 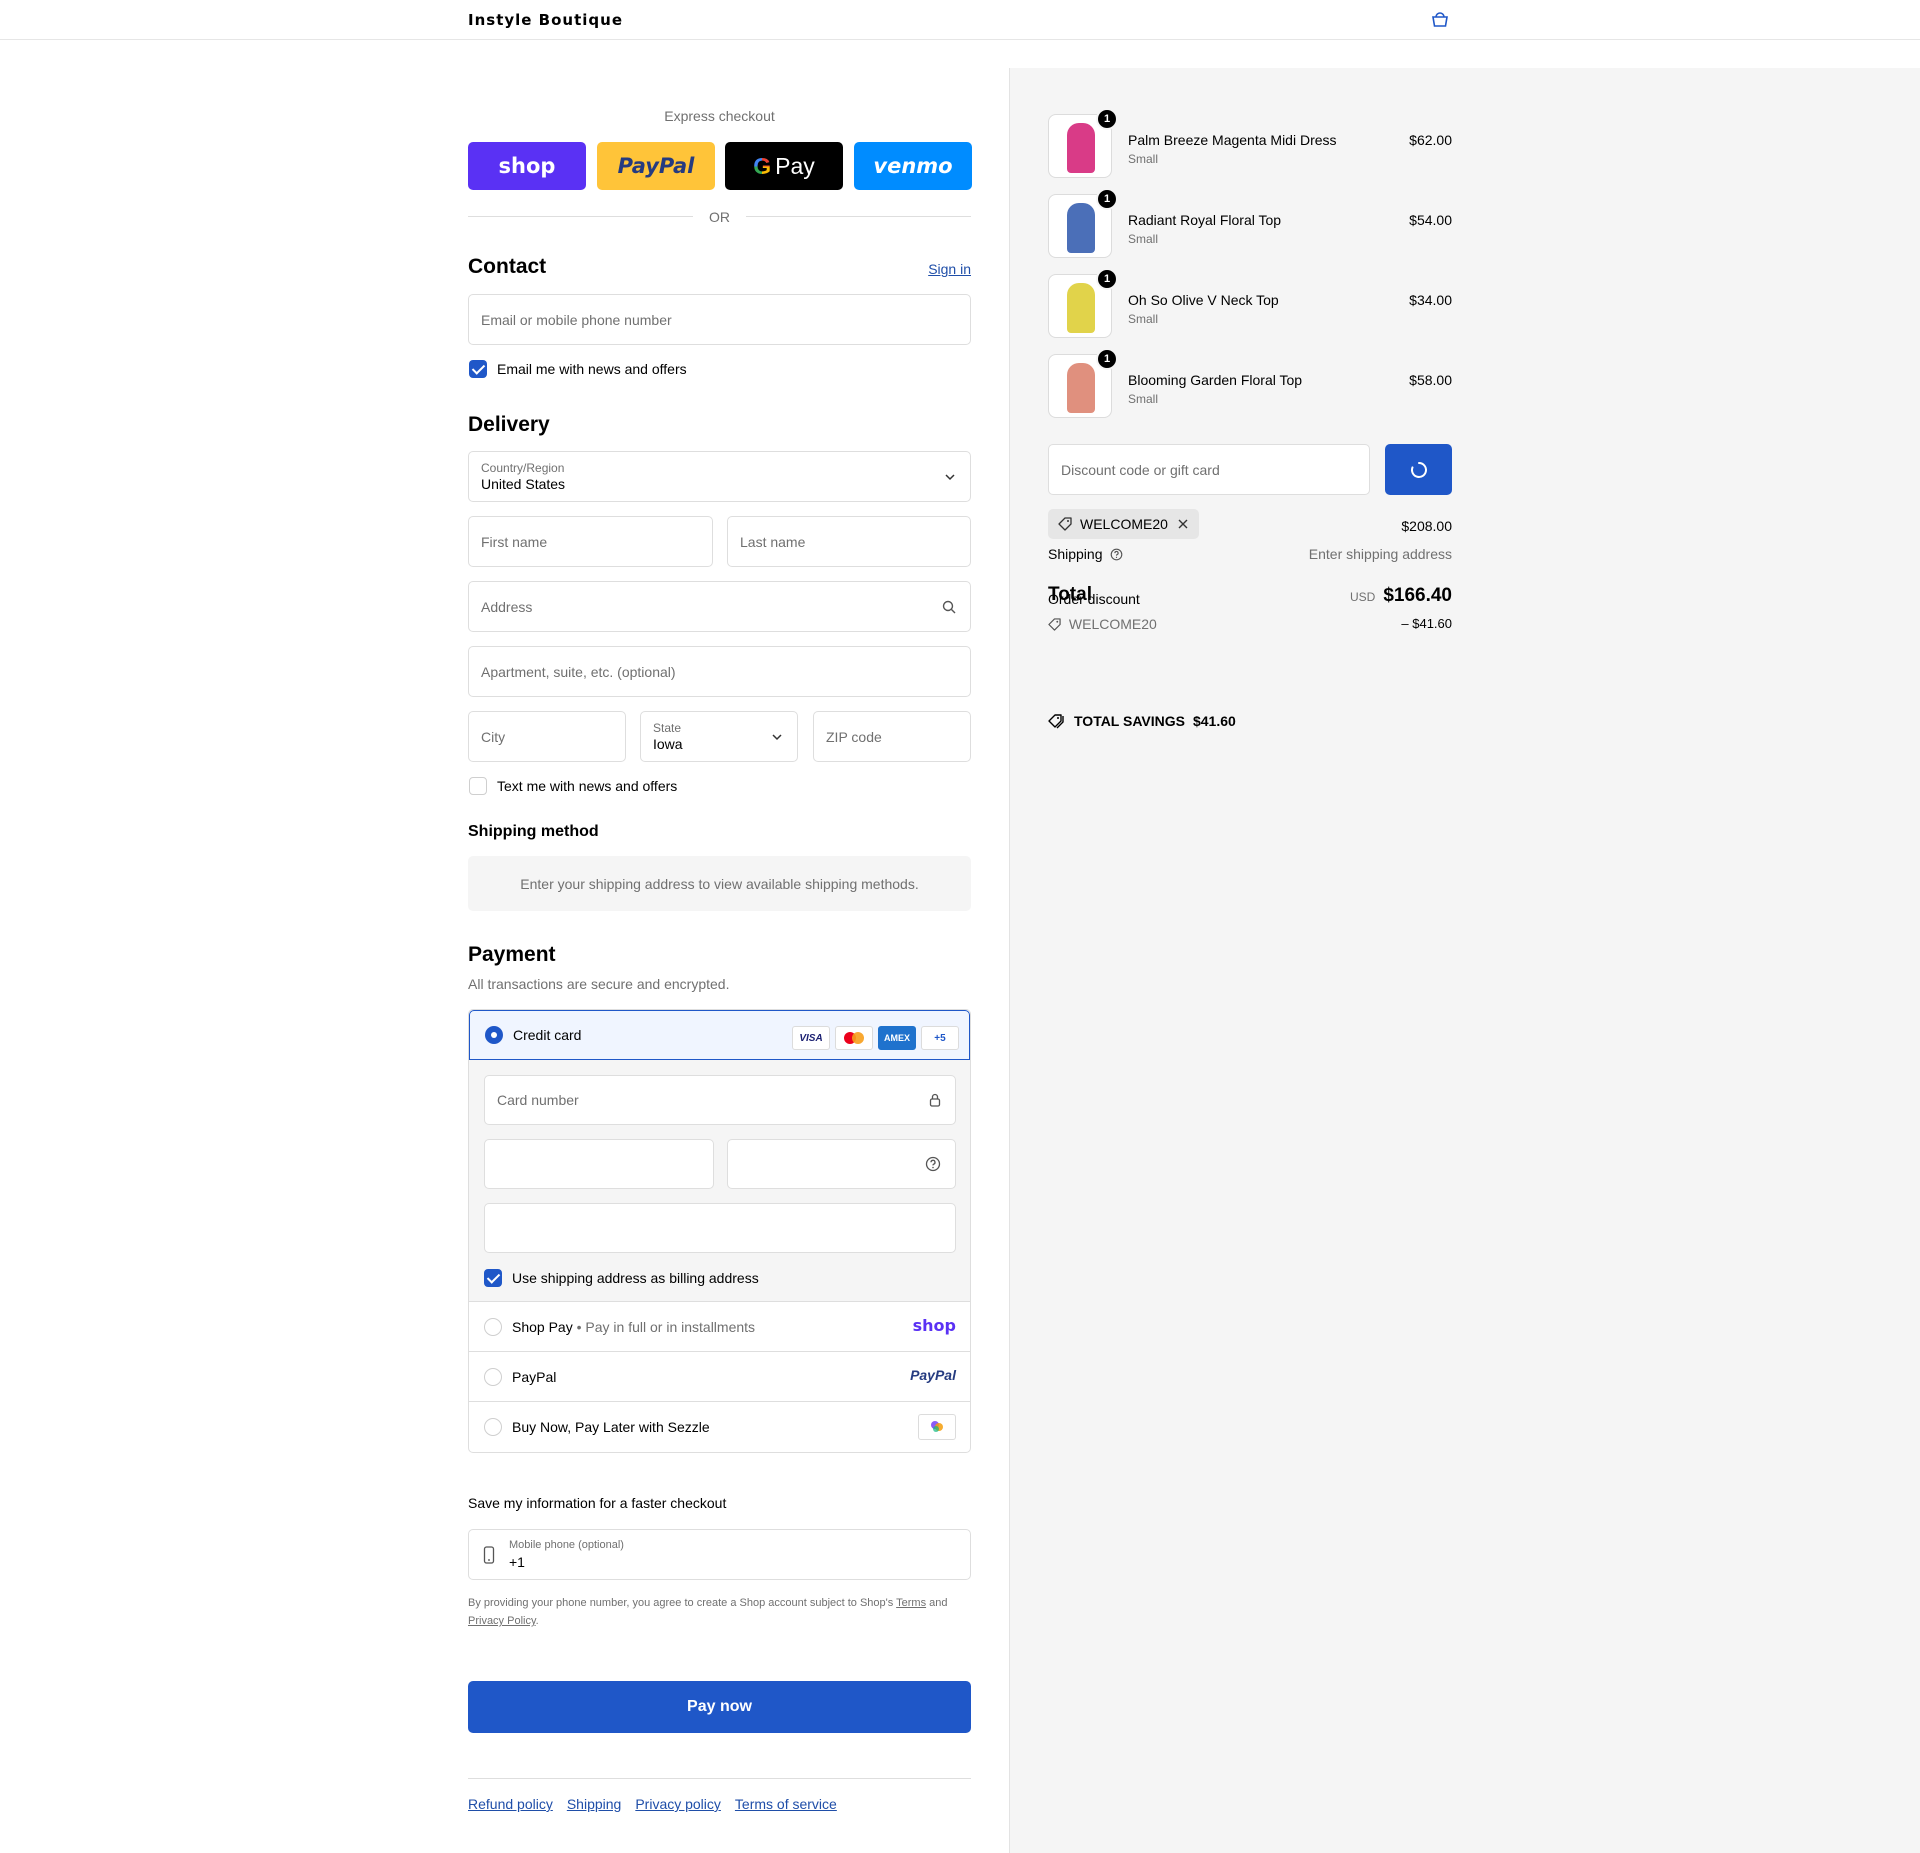 I want to click on credit-card-option: Credit card VISA AMEX +5, so click(x=719, y=1035).